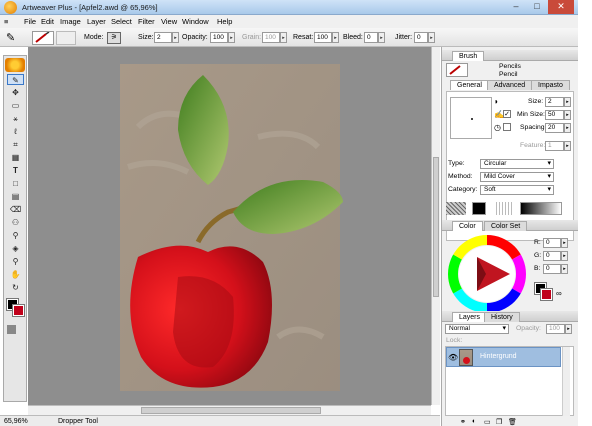 The width and height of the screenshot is (592, 426). Describe the element at coordinates (96, 21) in the screenshot. I see `menu-layer: Layer` at that location.